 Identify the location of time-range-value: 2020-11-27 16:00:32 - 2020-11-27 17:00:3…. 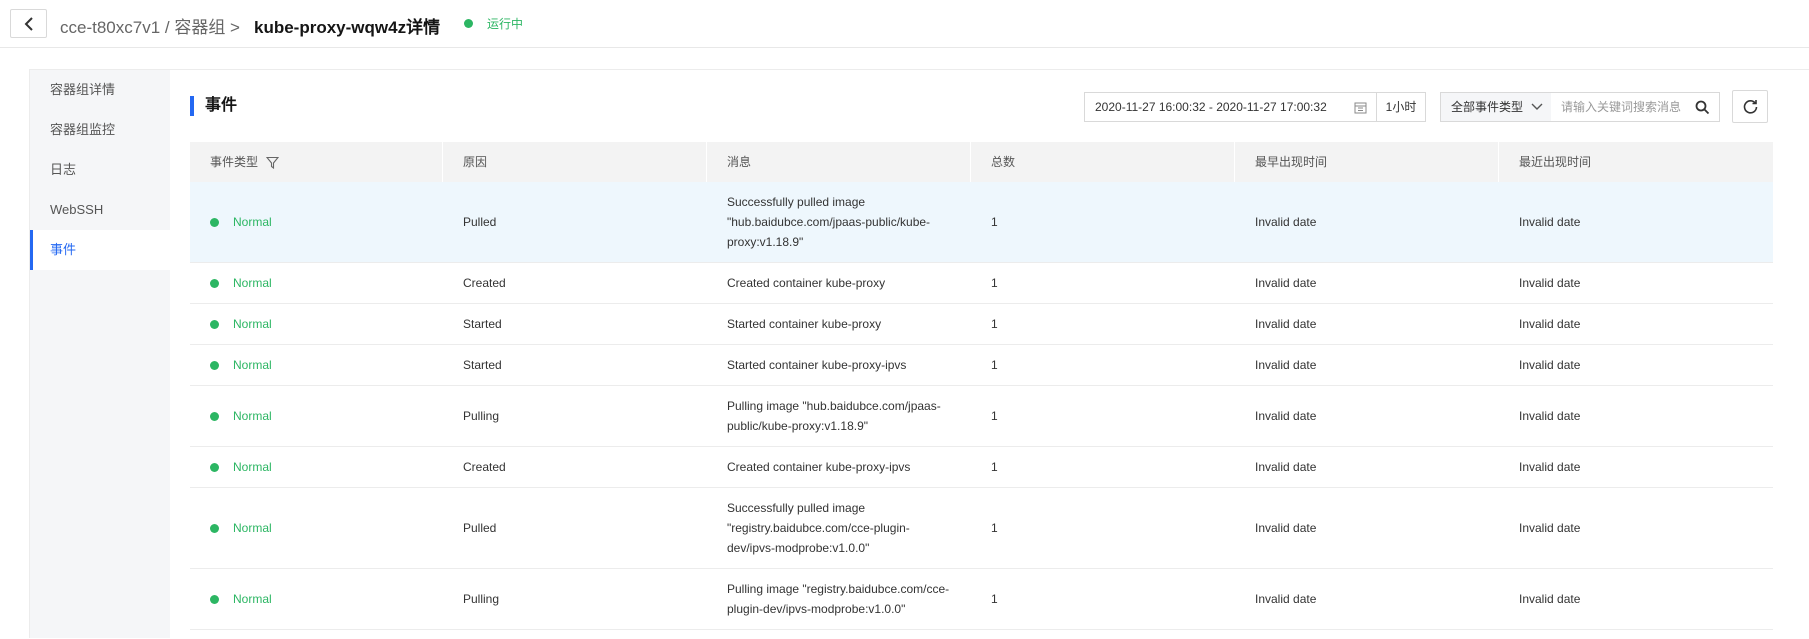
(1211, 107).